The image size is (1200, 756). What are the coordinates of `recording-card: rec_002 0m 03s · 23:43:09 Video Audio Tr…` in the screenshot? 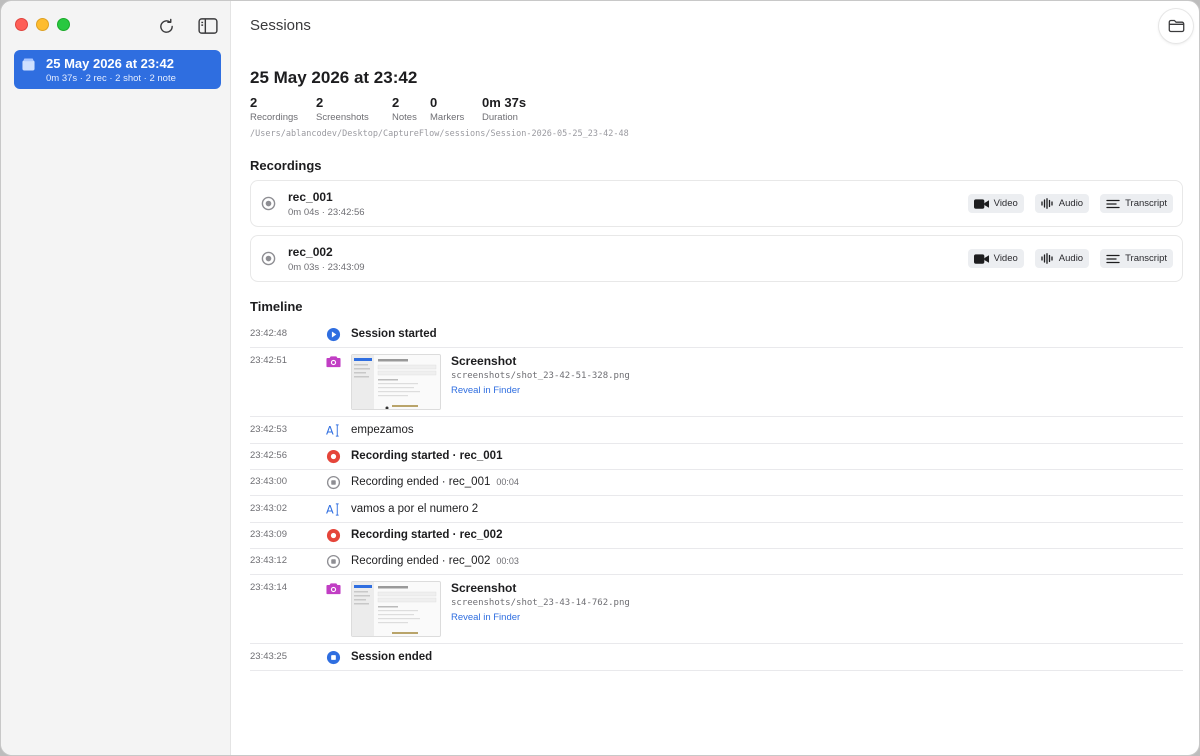 It's located at (716, 258).